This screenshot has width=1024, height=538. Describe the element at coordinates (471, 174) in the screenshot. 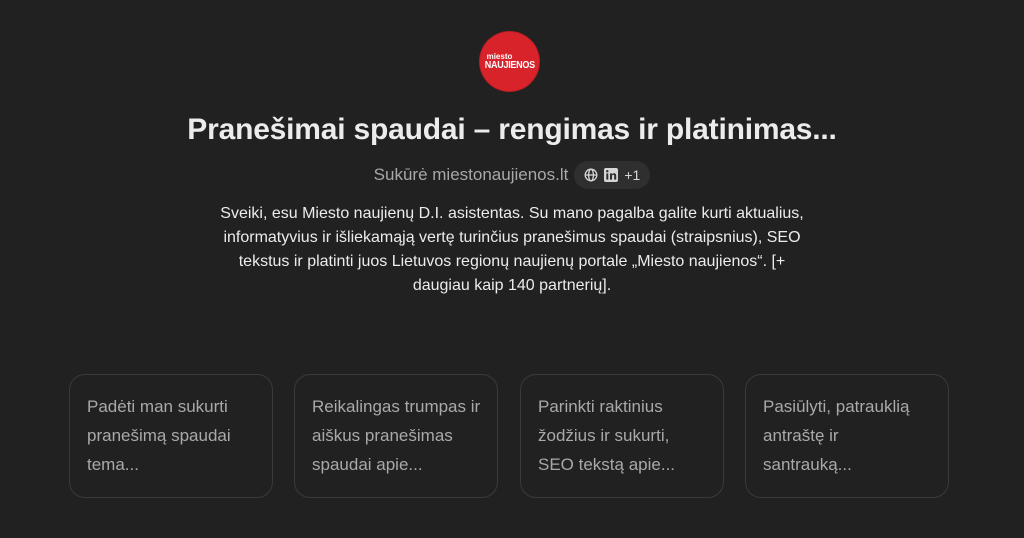

I see `author-label: Sukūrė miestonaujienos.lt` at that location.